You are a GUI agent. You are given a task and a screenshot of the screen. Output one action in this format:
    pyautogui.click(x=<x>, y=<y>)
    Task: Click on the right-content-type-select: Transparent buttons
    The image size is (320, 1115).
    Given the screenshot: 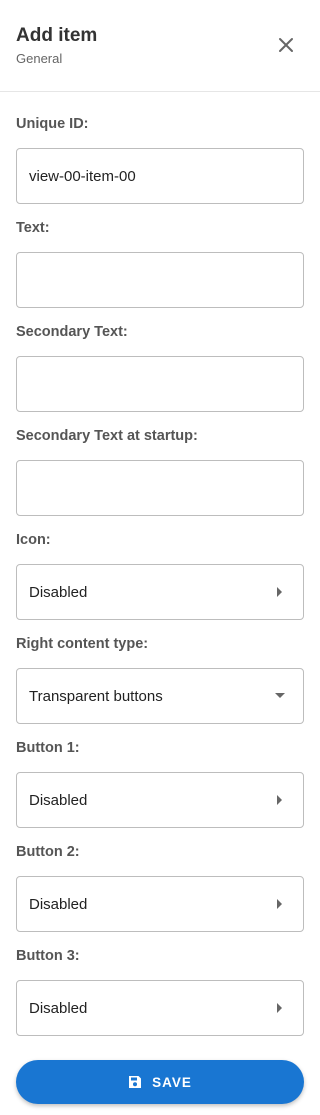 What is the action you would take?
    pyautogui.click(x=160, y=696)
    